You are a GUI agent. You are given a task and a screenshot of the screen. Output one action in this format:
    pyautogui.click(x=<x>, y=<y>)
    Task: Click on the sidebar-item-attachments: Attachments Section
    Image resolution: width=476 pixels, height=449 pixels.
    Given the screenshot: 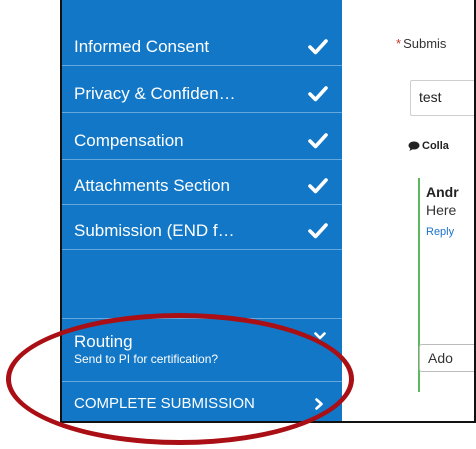 What is the action you would take?
    pyautogui.click(x=202, y=186)
    